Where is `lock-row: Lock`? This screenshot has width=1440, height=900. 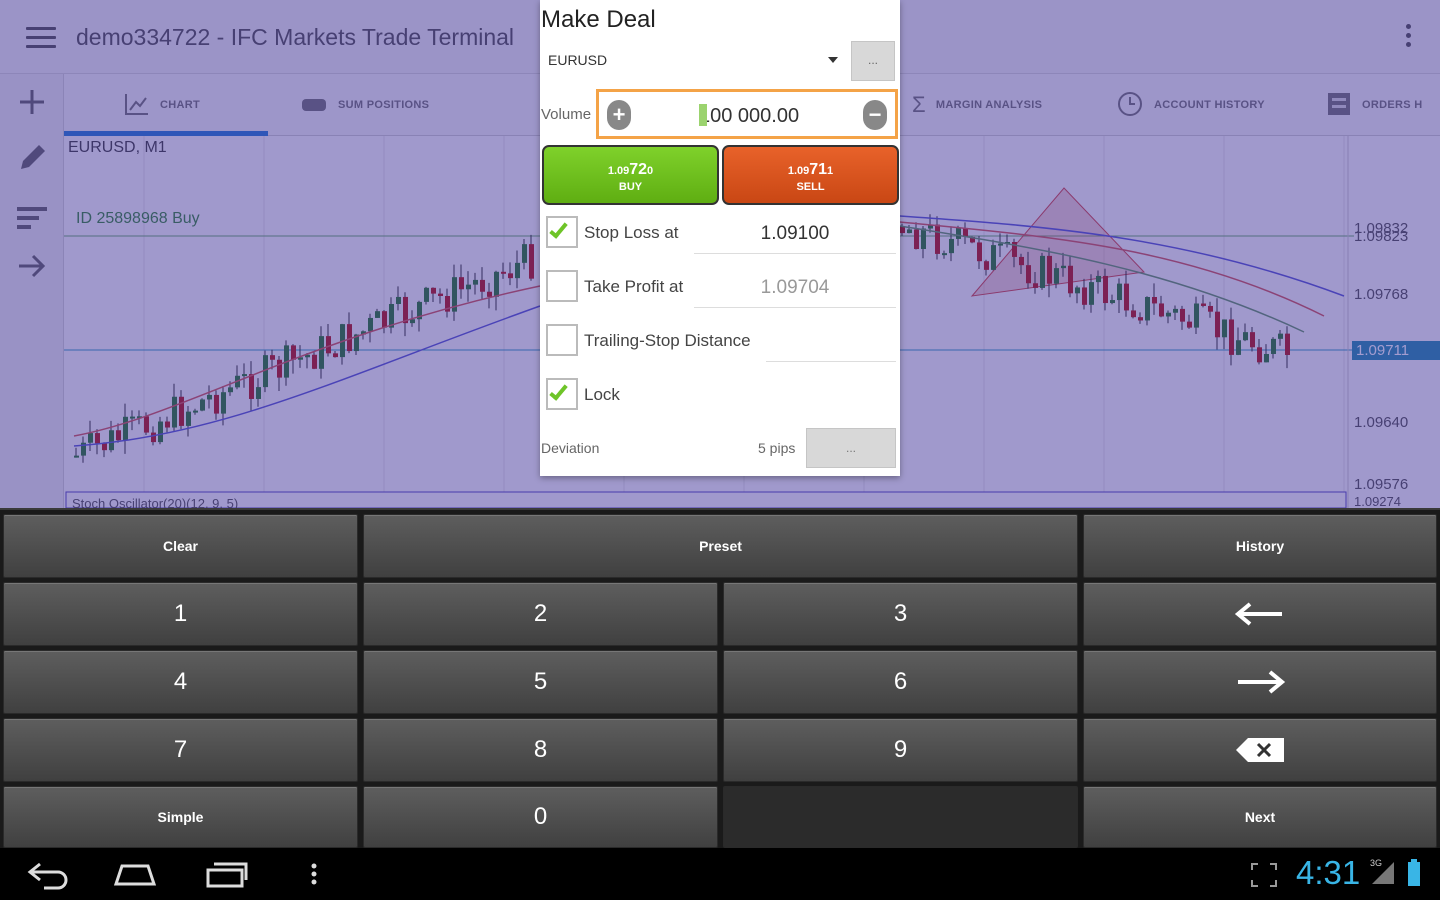 lock-row: Lock is located at coordinates (721, 394).